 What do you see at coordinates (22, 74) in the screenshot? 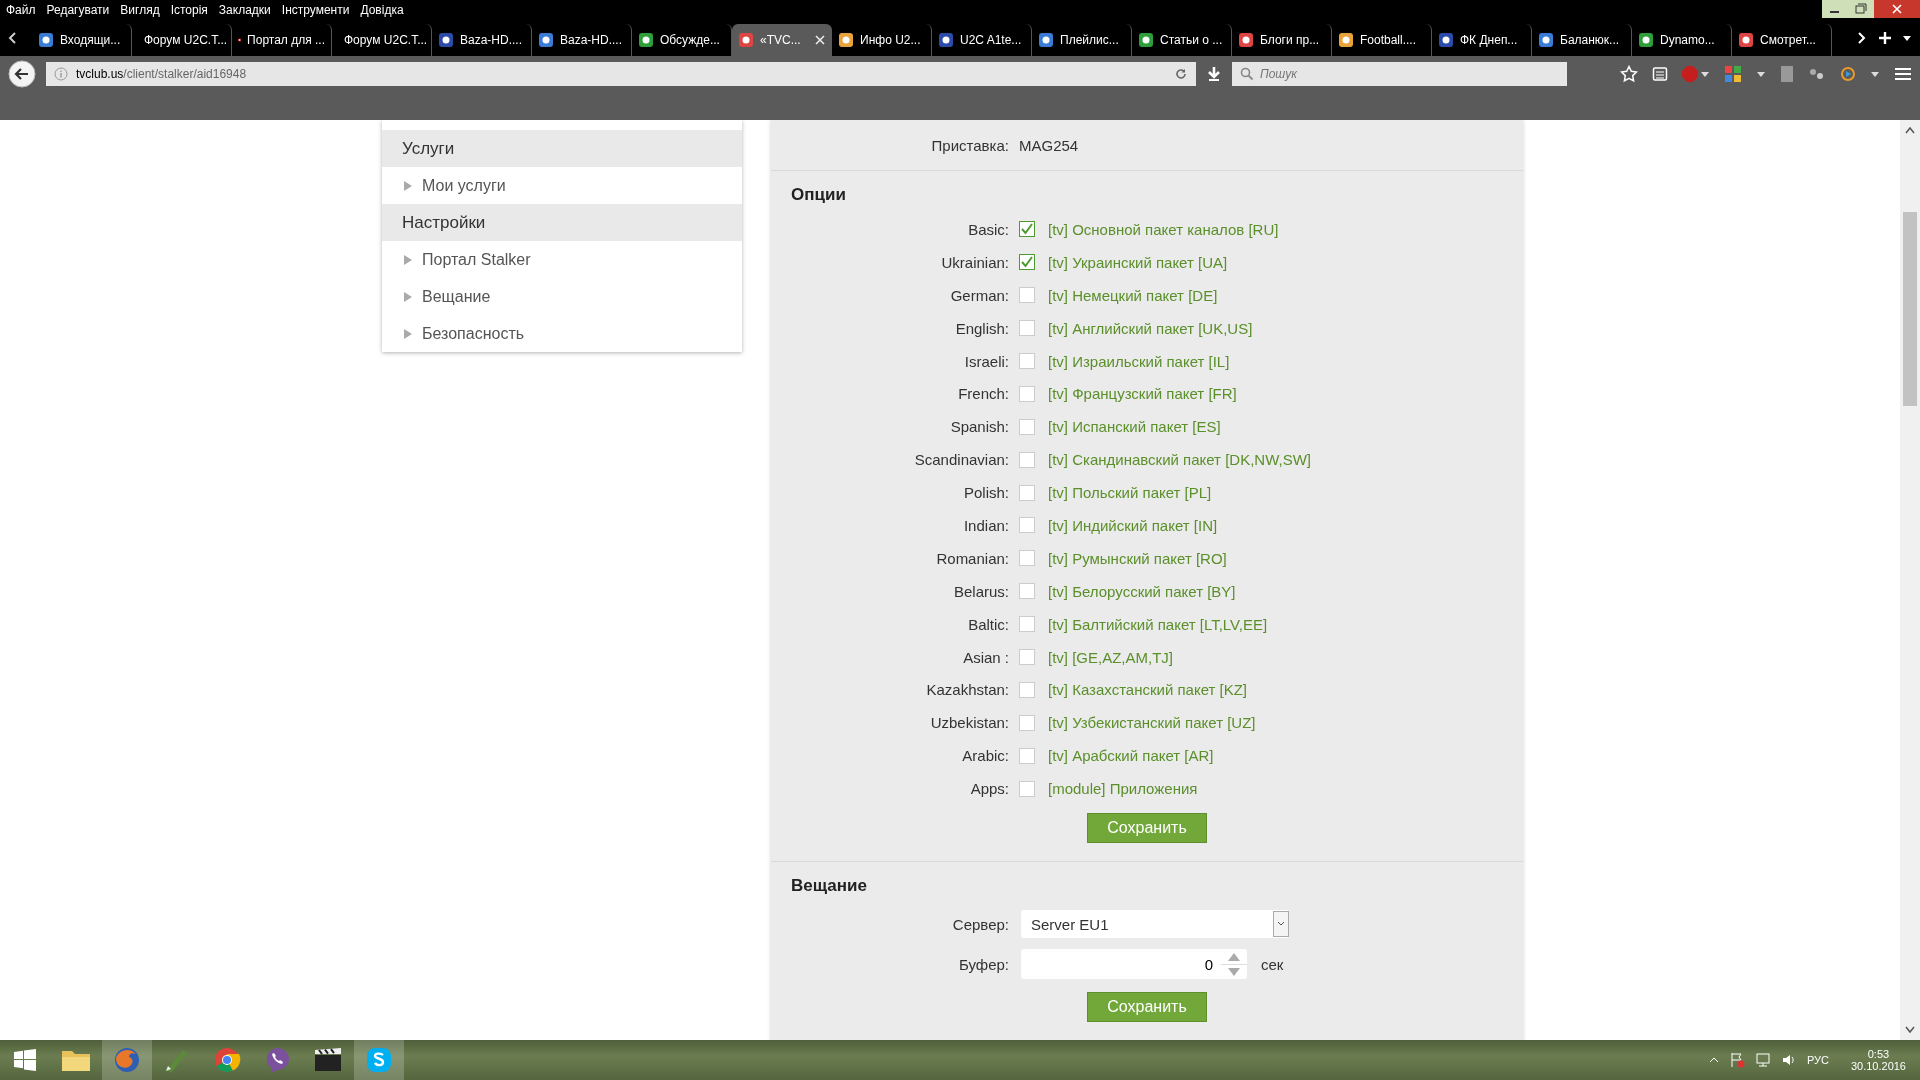
I see `back-icon` at bounding box center [22, 74].